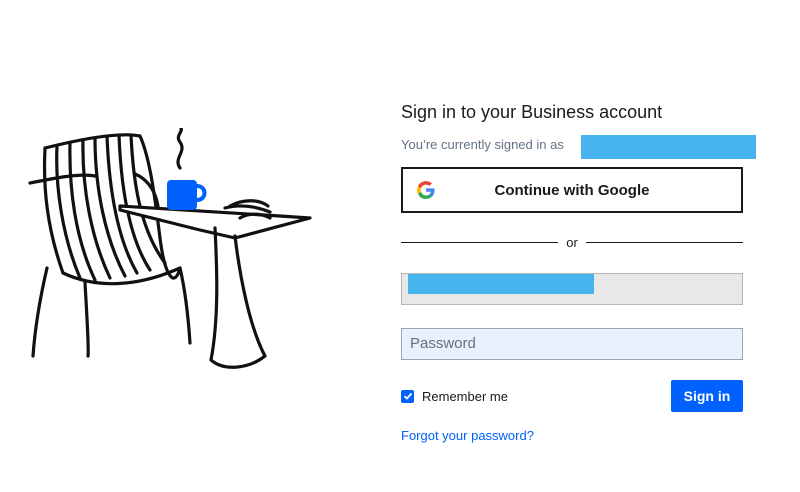  What do you see at coordinates (480, 242) in the screenshot?
I see `divider-line-left` at bounding box center [480, 242].